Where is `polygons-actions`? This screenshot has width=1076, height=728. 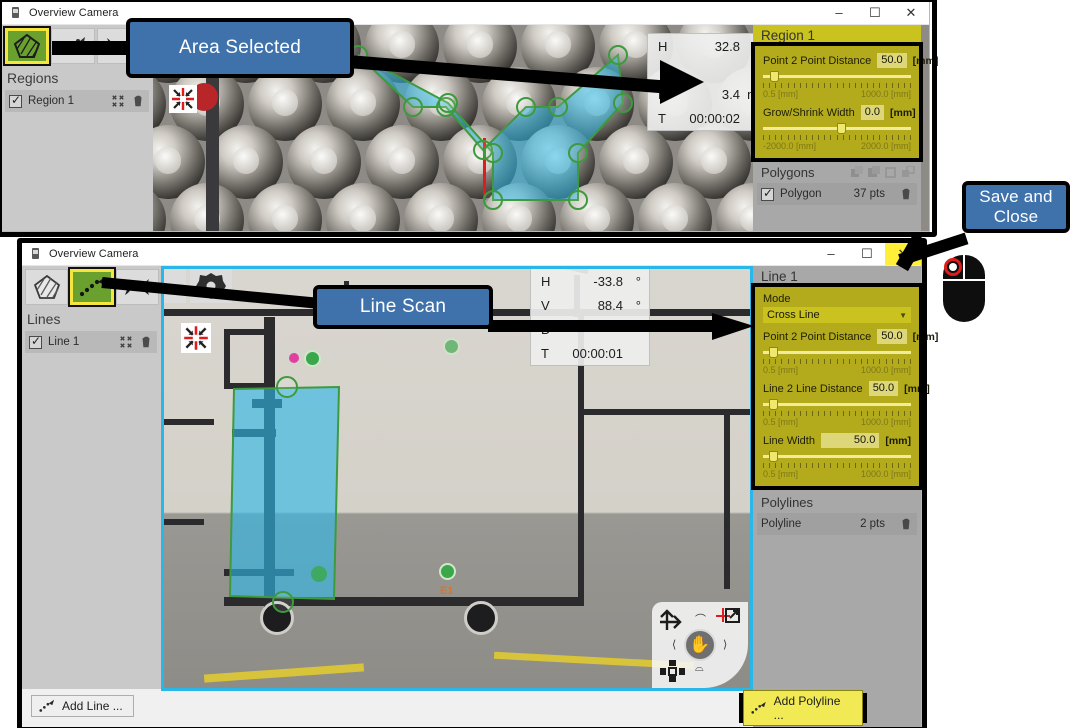
polygons-actions is located at coordinates (883, 172).